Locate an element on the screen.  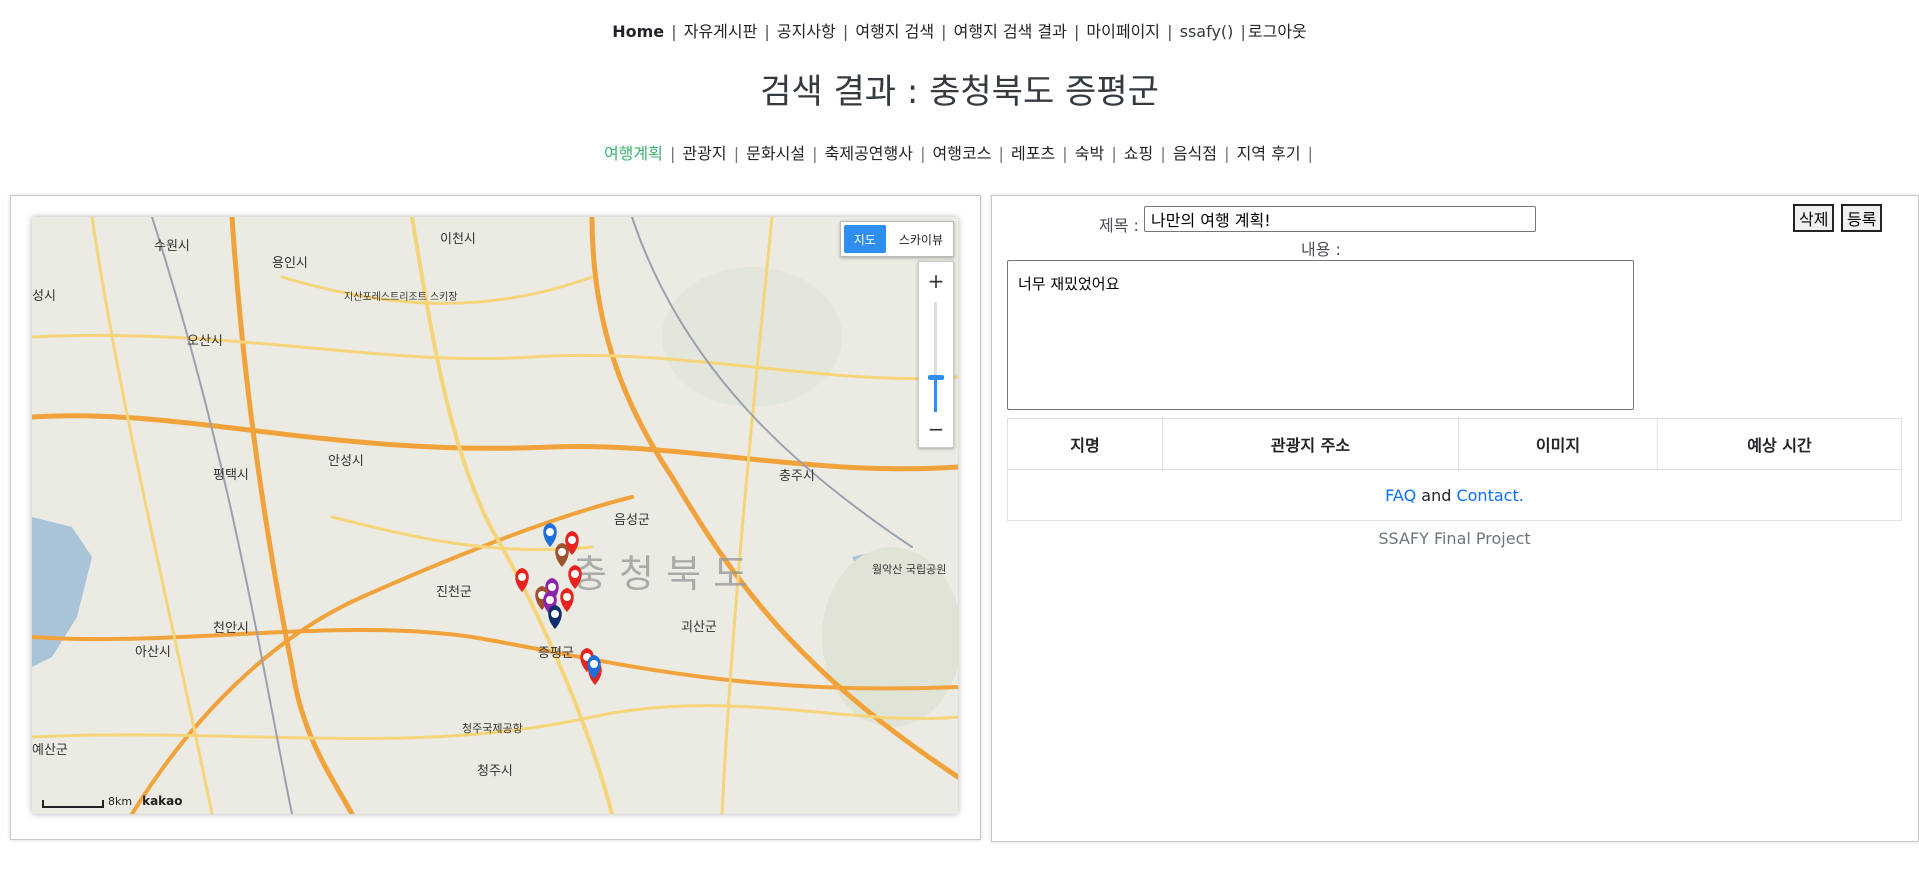
map-label: 지산포레스트리조트 스키장 is located at coordinates (401, 297).